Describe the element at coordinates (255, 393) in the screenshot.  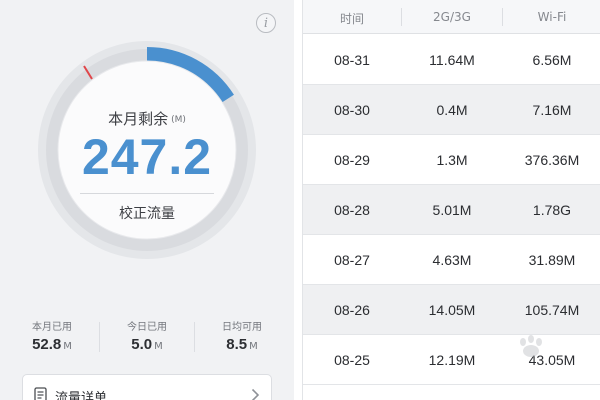
I see `chevron-right-icon` at that location.